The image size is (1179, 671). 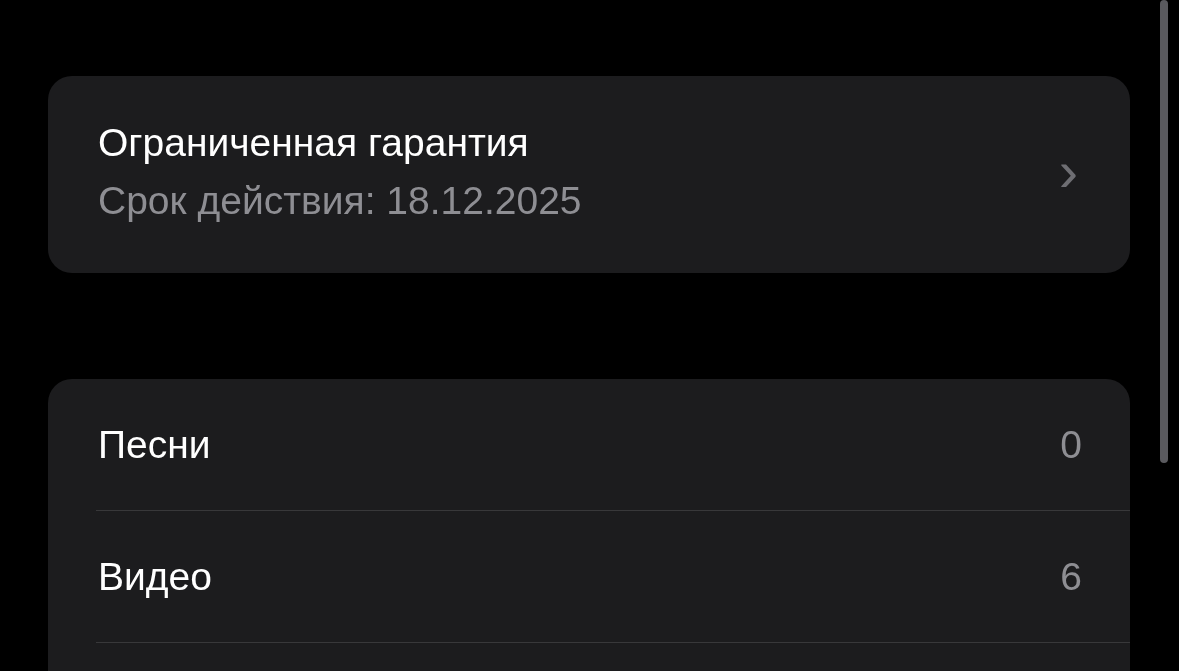 What do you see at coordinates (155, 576) in the screenshot?
I see `row-label: Видео` at bounding box center [155, 576].